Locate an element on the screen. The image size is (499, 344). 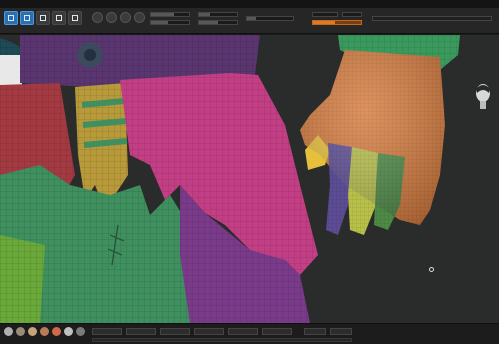
move-tool-button is located at coordinates (43, 18).